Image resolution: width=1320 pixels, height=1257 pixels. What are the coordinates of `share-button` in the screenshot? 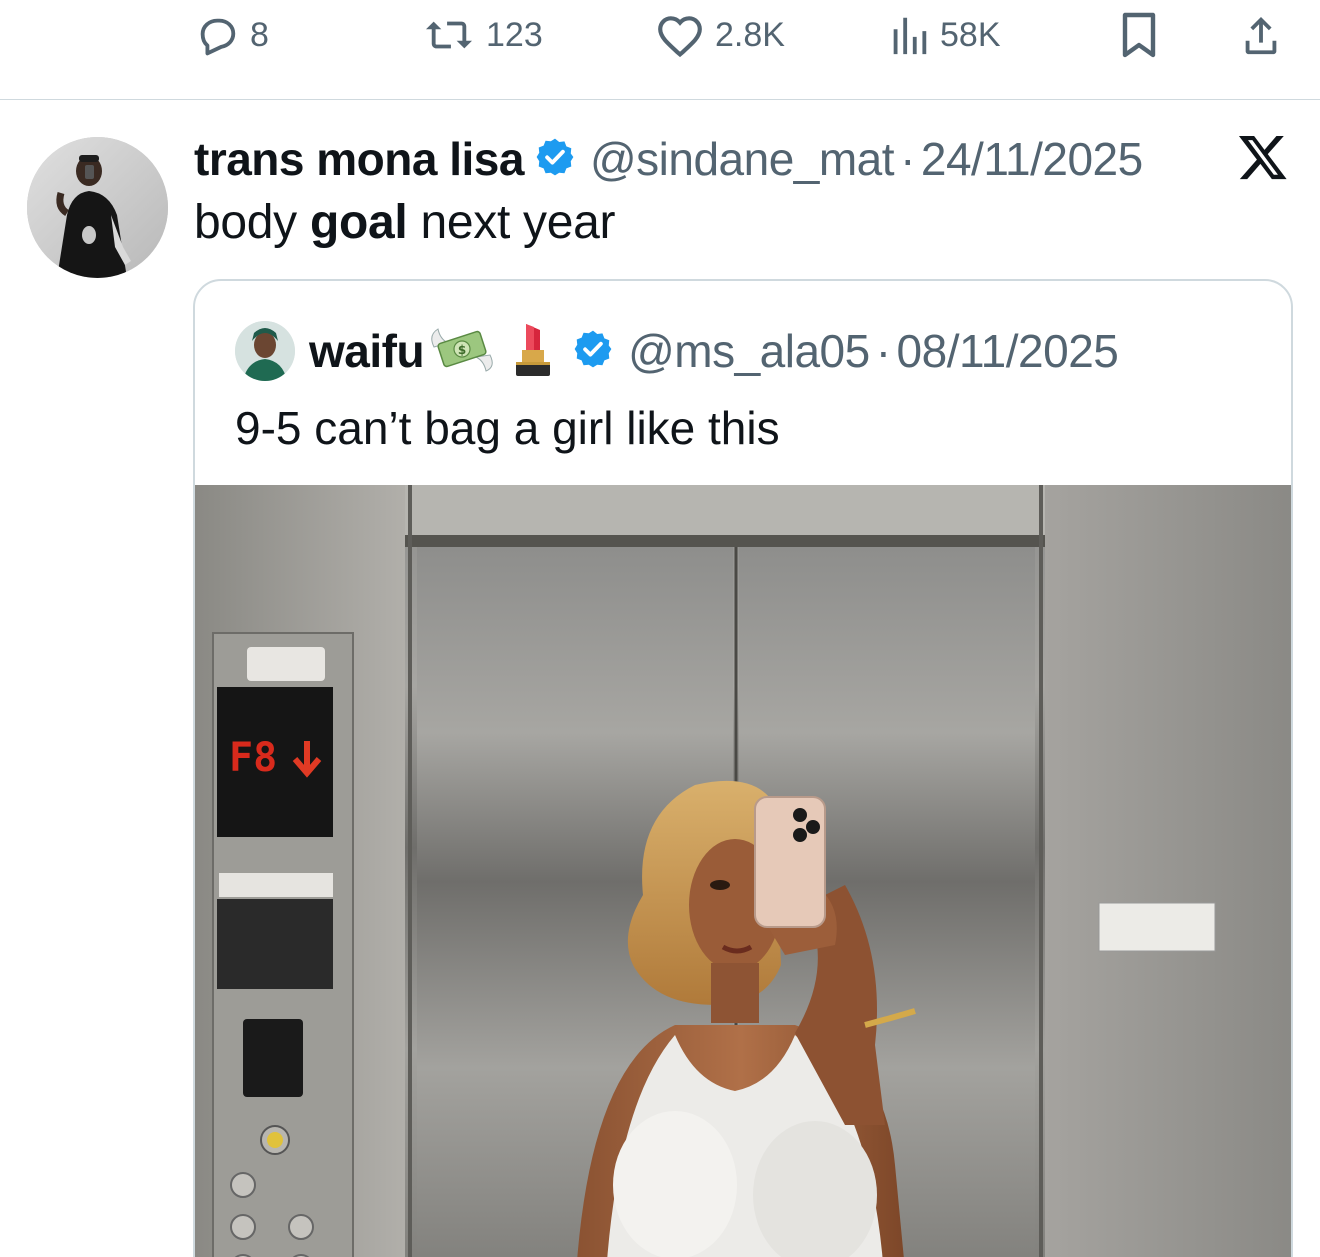 It's located at (1261, 35).